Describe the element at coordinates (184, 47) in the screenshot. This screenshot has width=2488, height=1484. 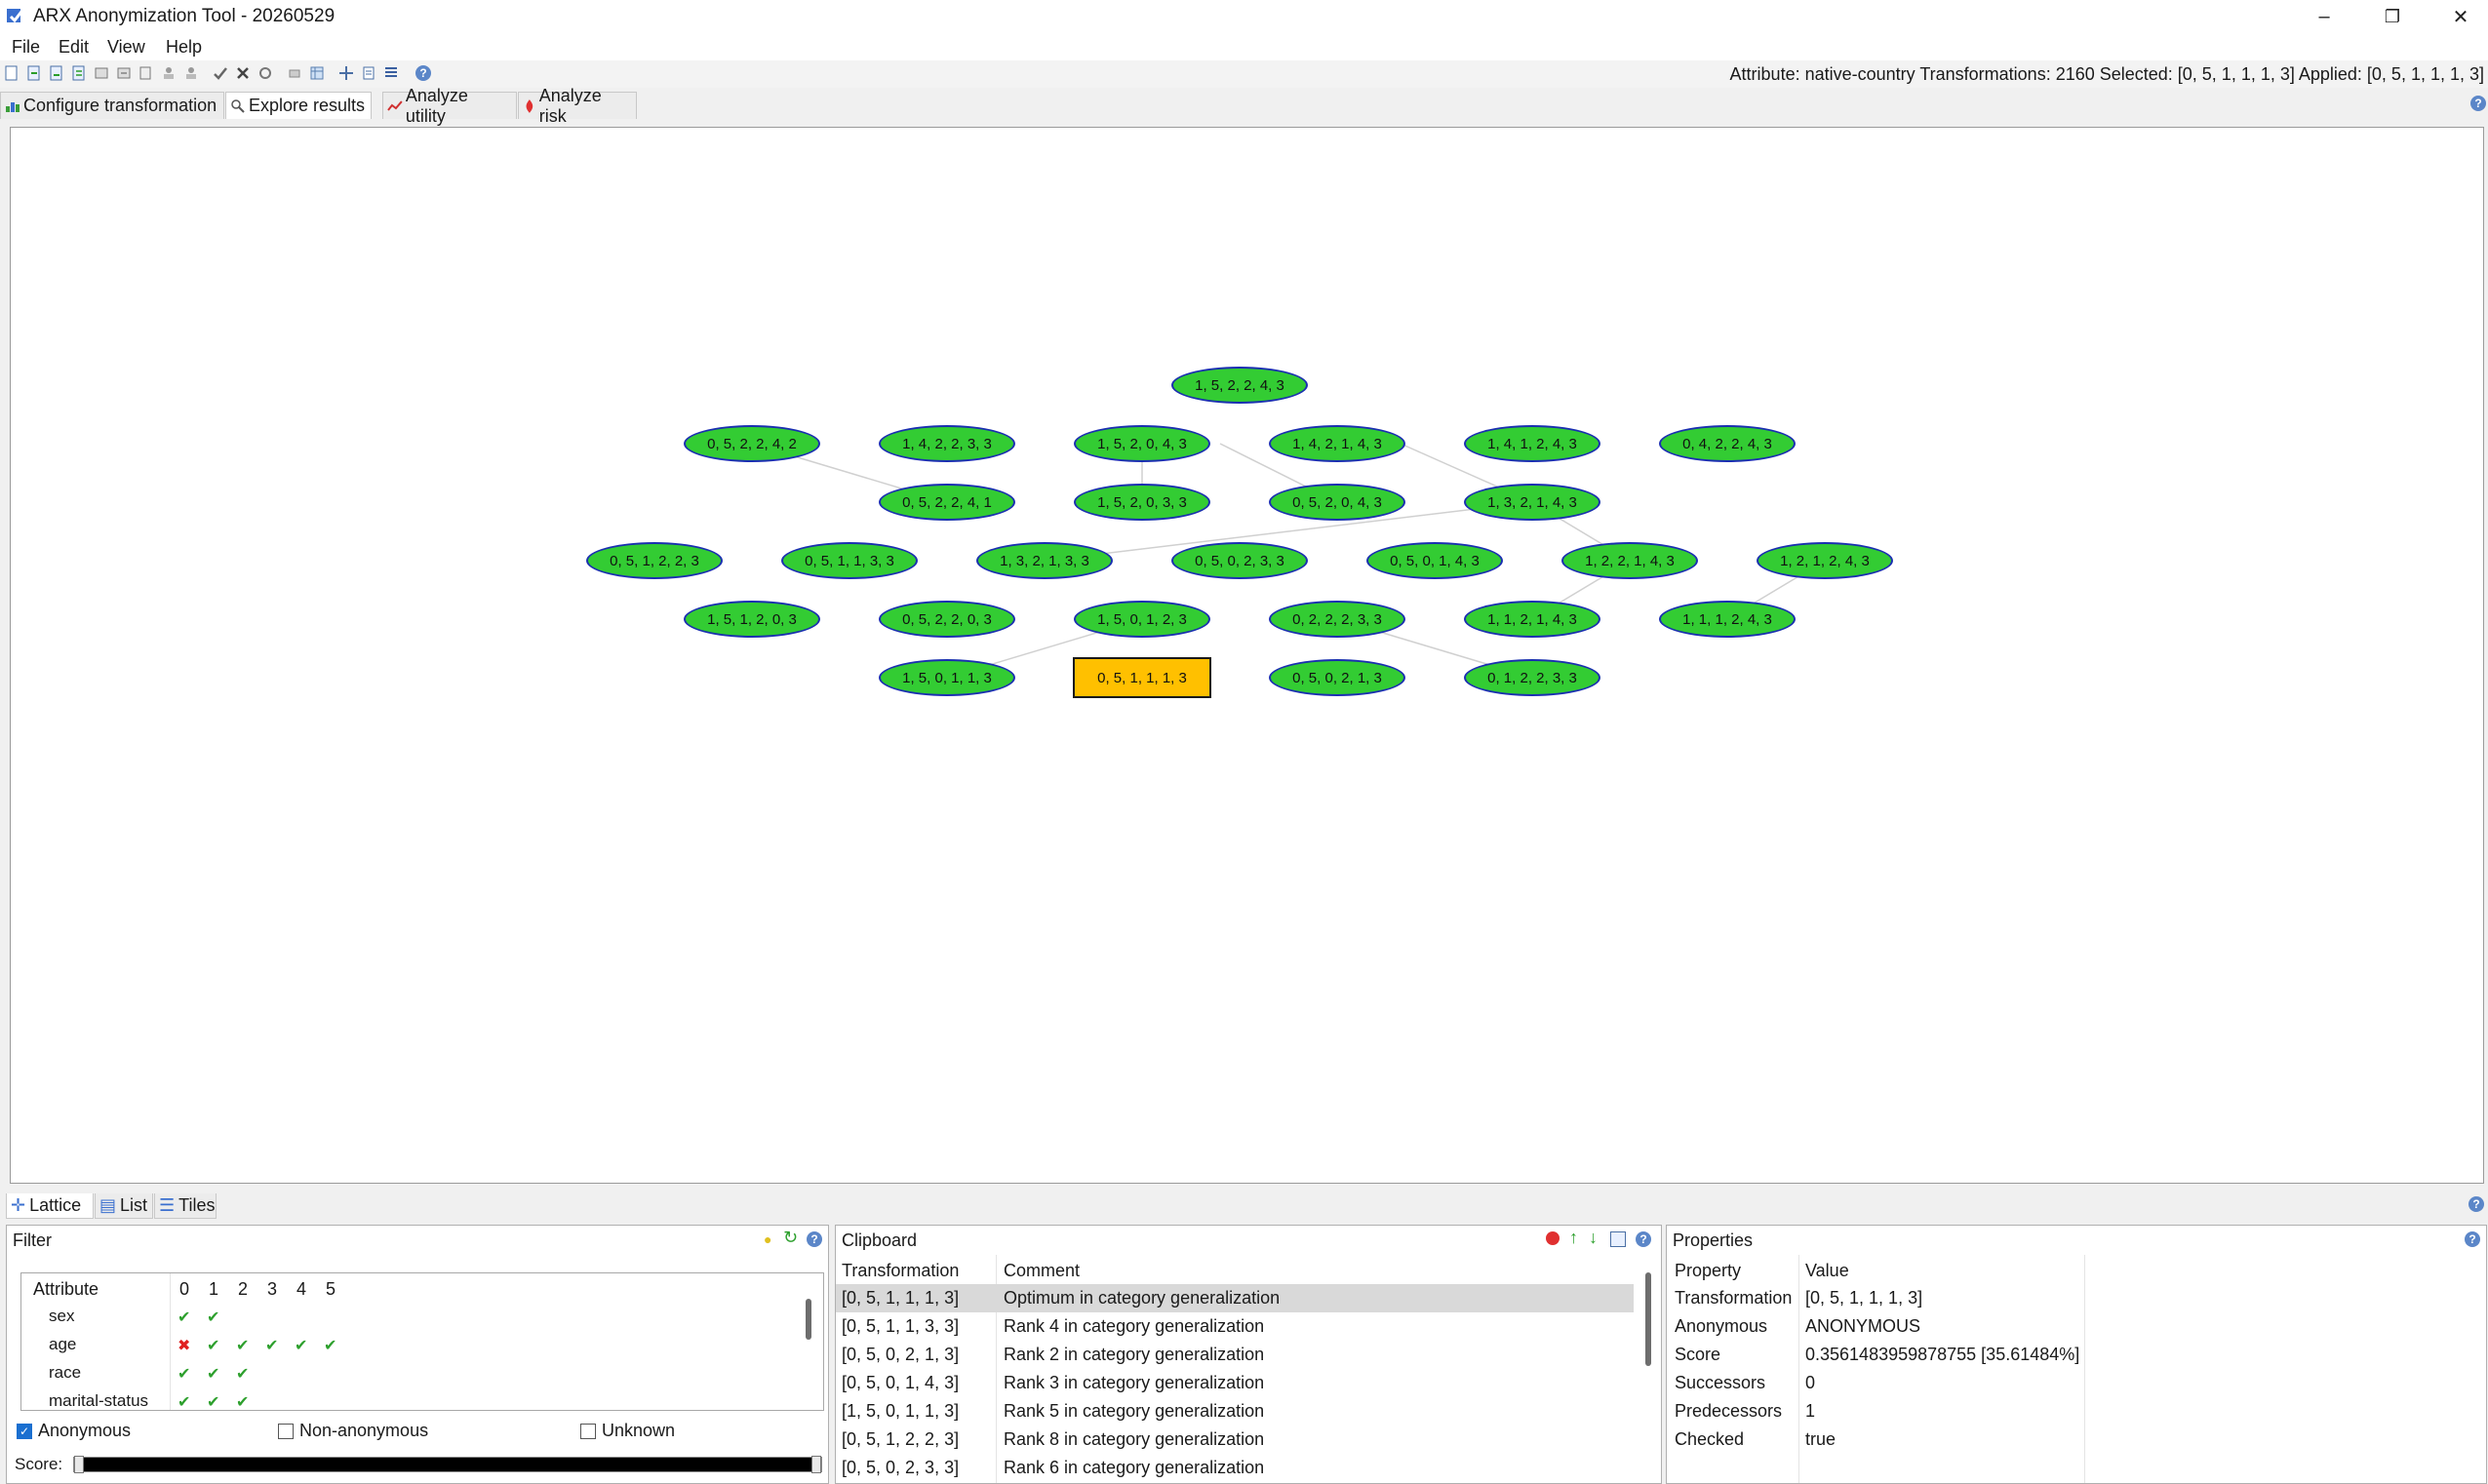
I see `menu-help: Help` at that location.